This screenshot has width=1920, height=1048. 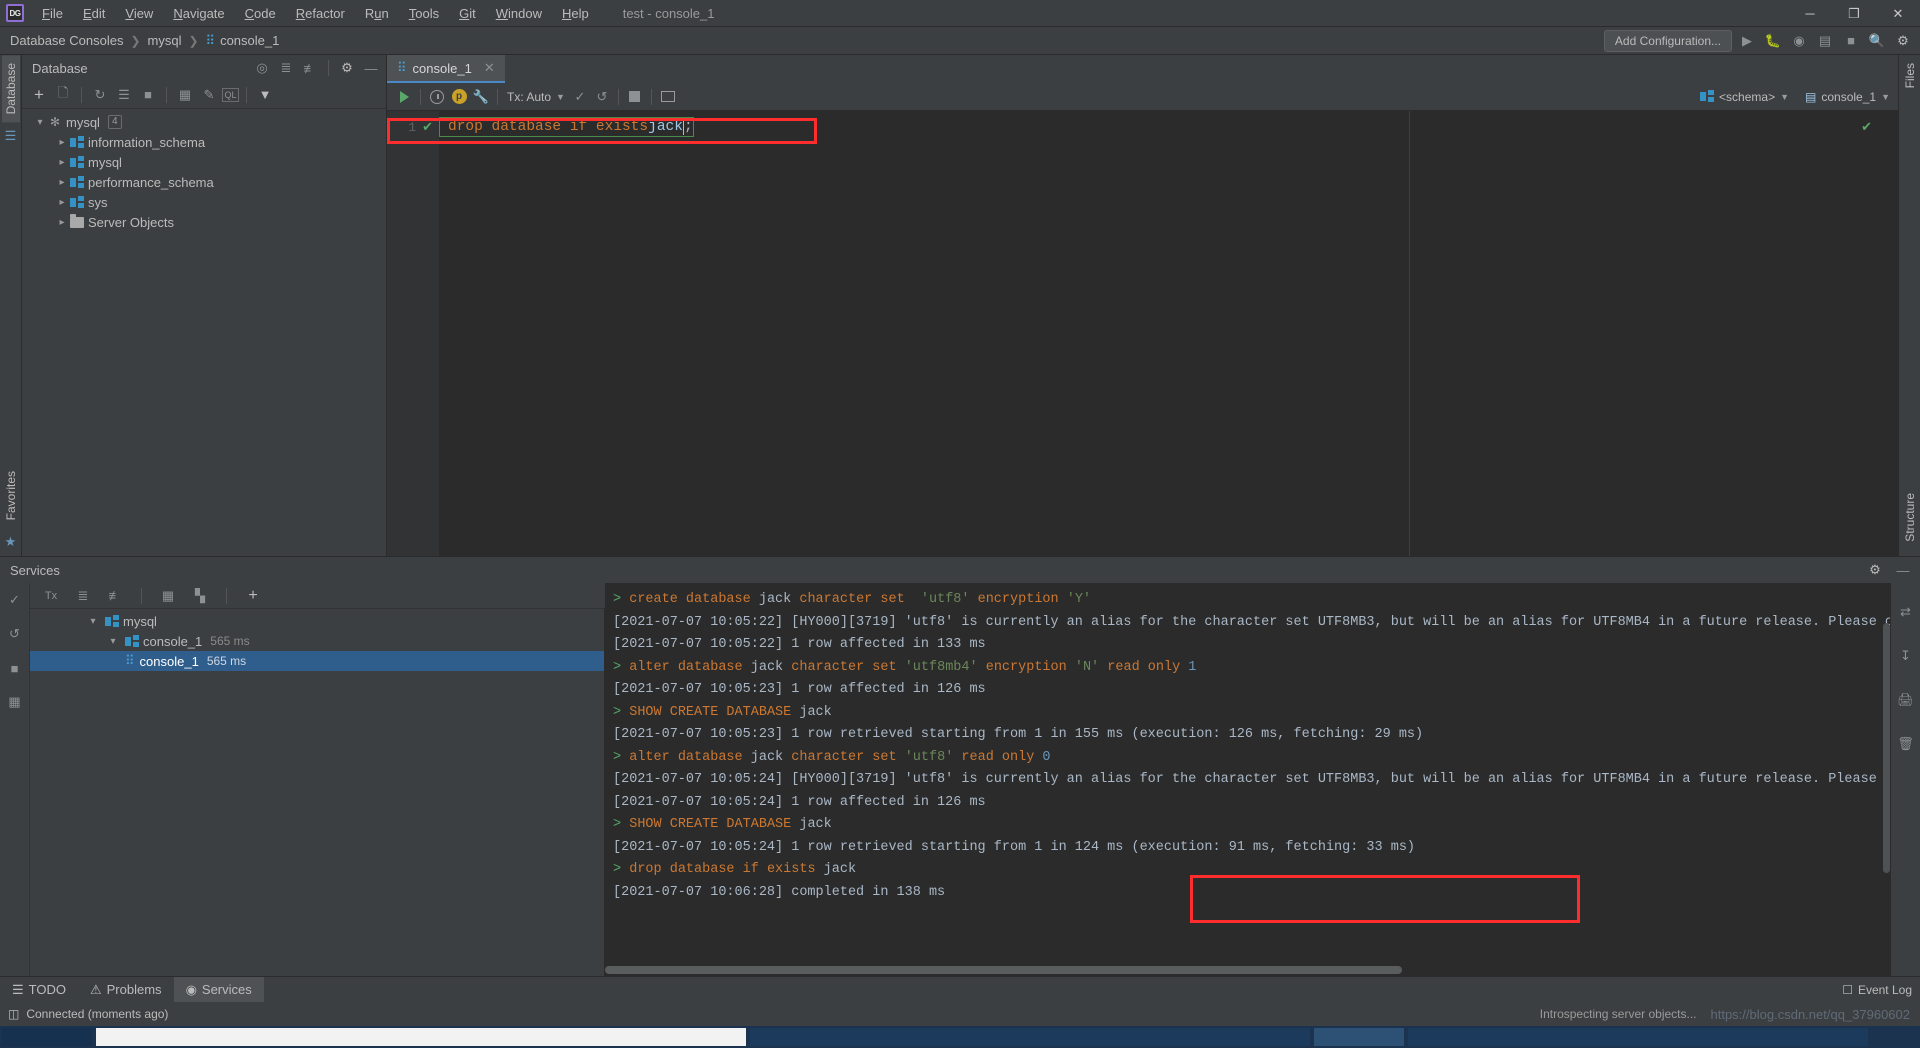 I want to click on commit-check-icon: ✓, so click(x=15, y=600).